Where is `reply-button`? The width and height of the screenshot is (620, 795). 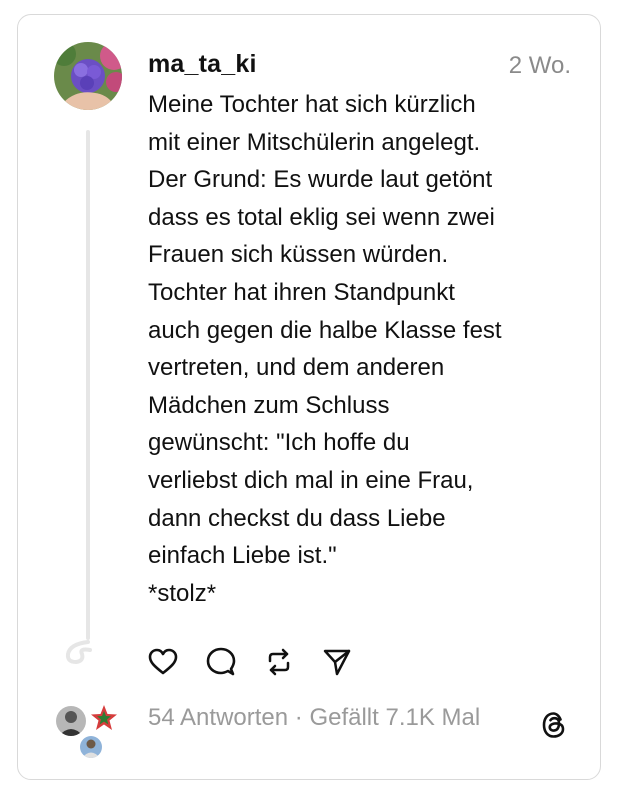 reply-button is located at coordinates (221, 662).